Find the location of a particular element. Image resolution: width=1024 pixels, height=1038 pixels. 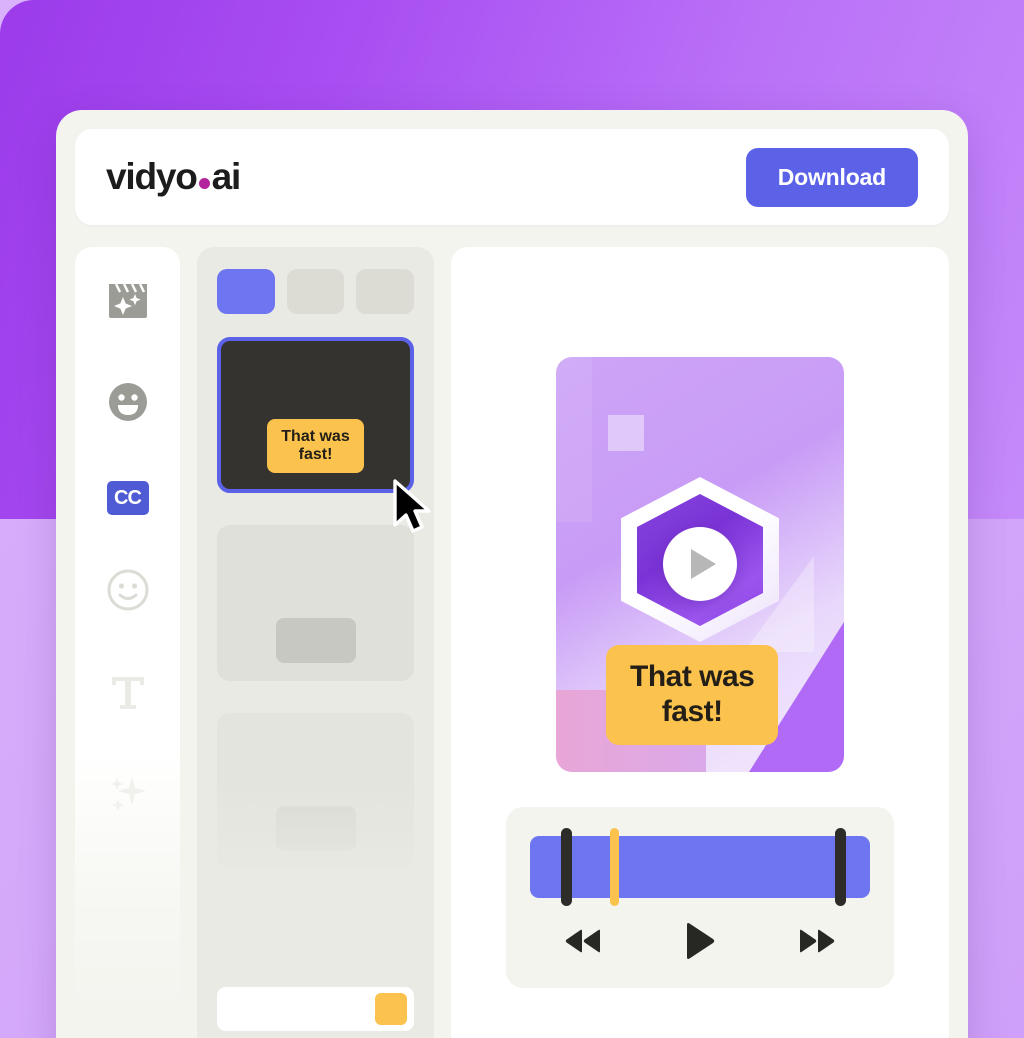

transport-controls is located at coordinates (700, 943).